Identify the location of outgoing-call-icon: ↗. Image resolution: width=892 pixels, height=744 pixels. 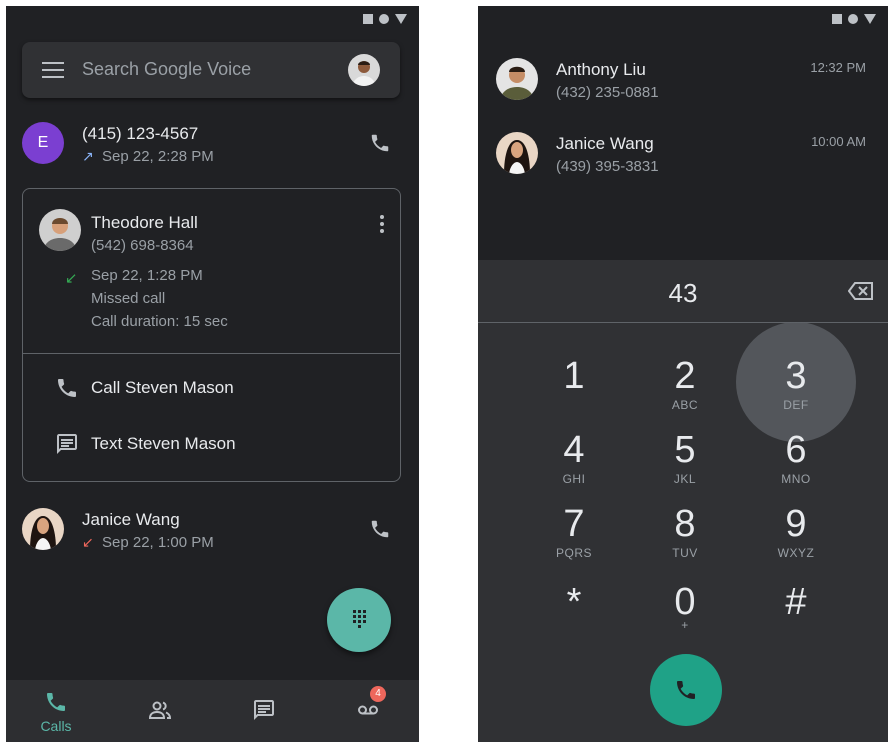
(88, 156).